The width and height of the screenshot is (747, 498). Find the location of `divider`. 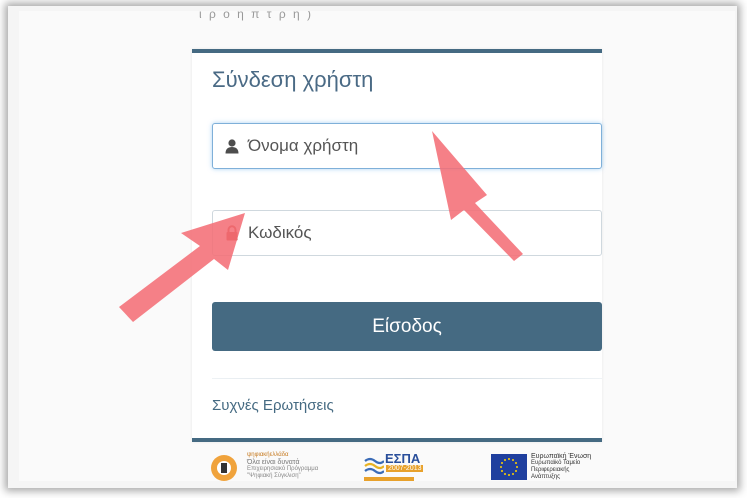

divider is located at coordinates (407, 378).